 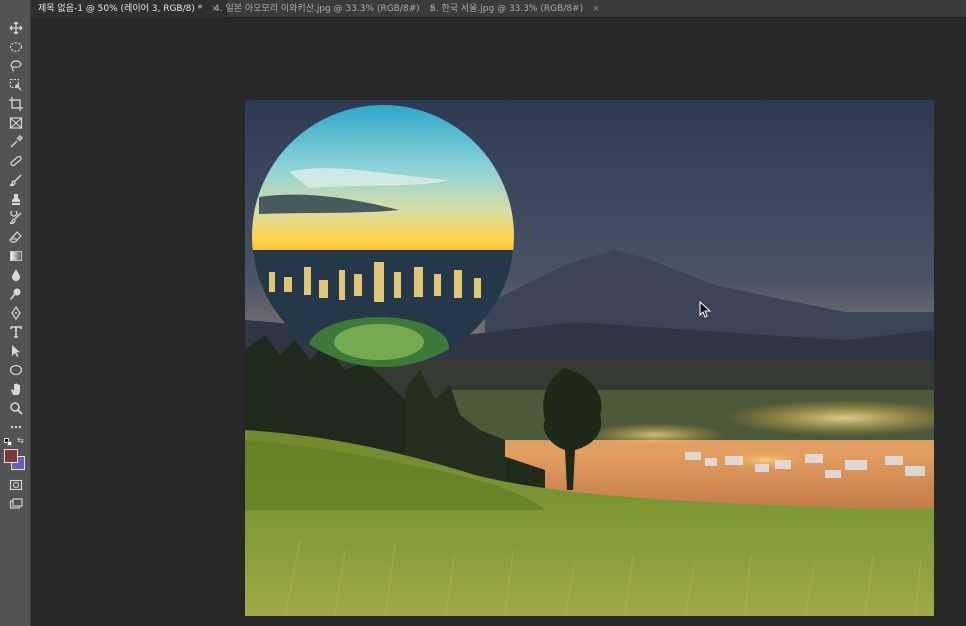 I want to click on tab-untitled-1: 제목 없음-1 @ 50% (레이어 3, RGB/8) * ×, so click(x=129, y=9).